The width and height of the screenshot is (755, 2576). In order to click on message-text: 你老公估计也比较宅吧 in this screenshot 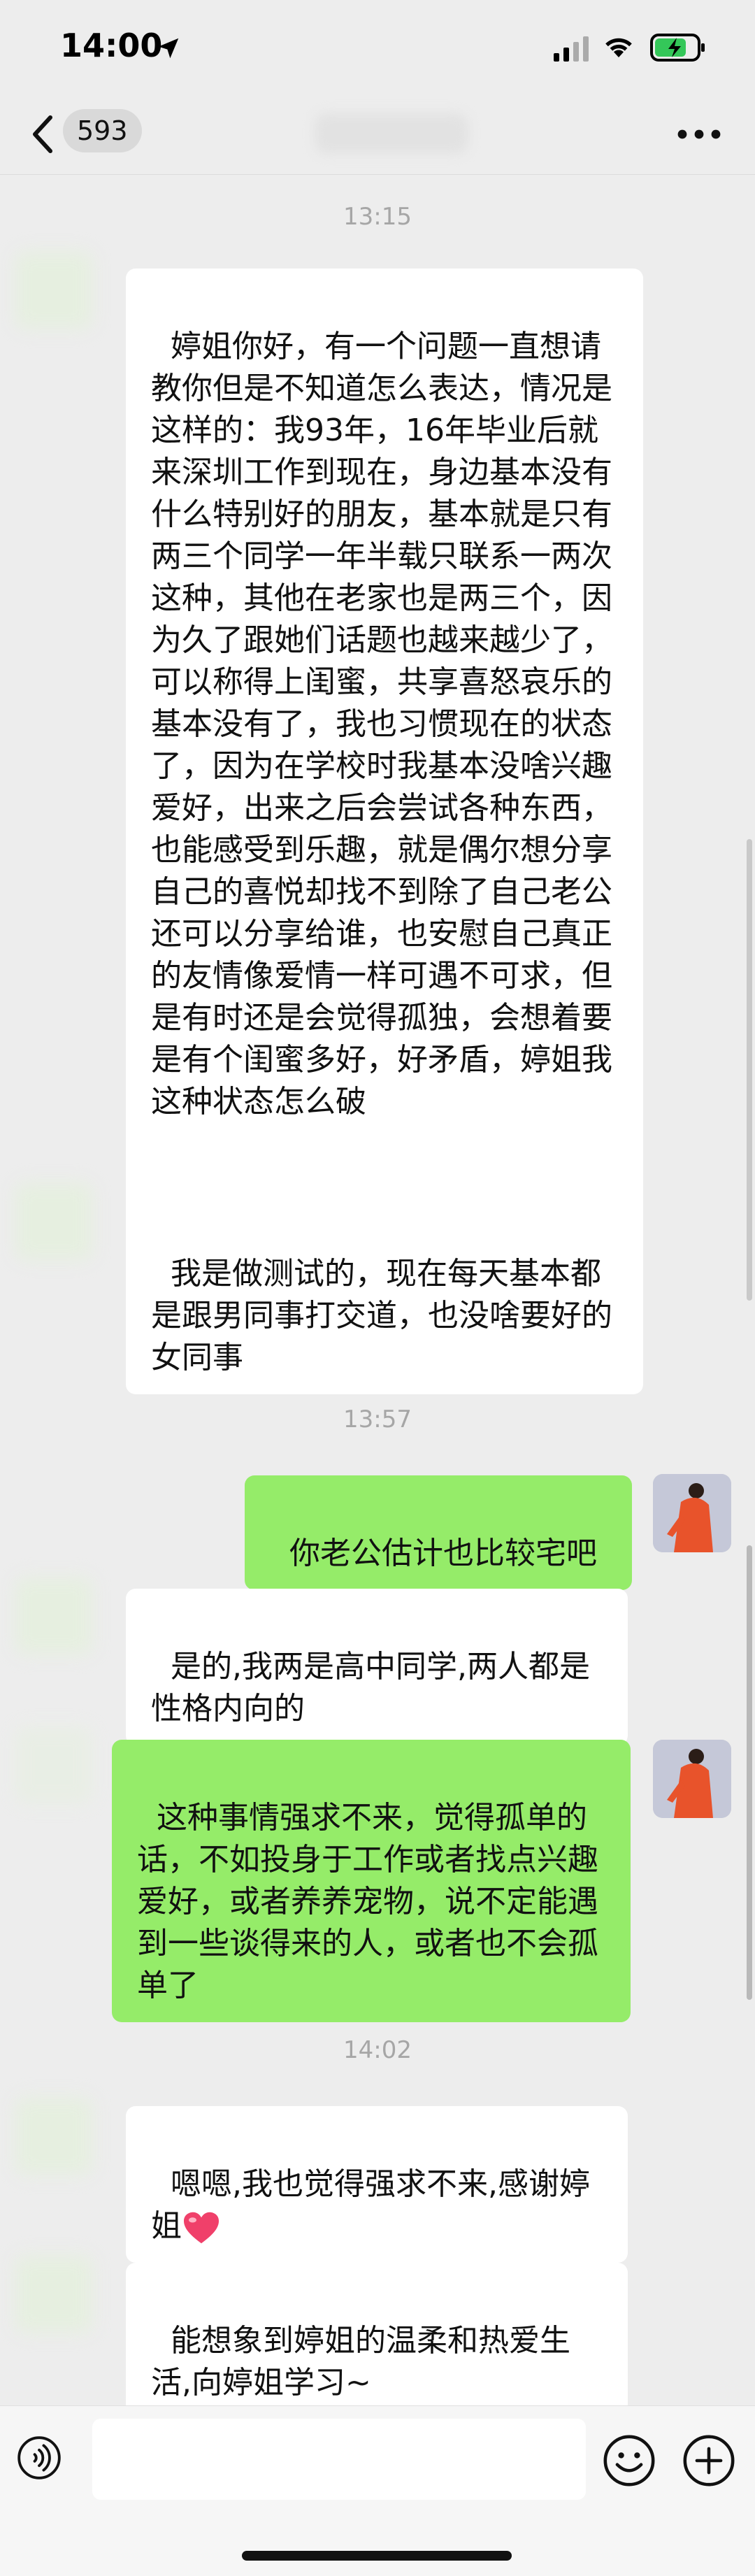, I will do `click(443, 1553)`.